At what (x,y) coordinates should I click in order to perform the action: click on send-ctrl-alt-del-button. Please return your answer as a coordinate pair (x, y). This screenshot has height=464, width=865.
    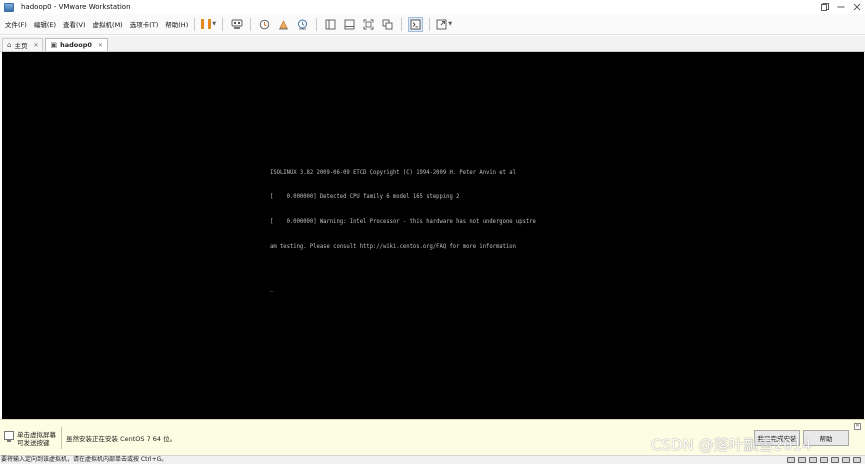
    Looking at the image, I should click on (236, 24).